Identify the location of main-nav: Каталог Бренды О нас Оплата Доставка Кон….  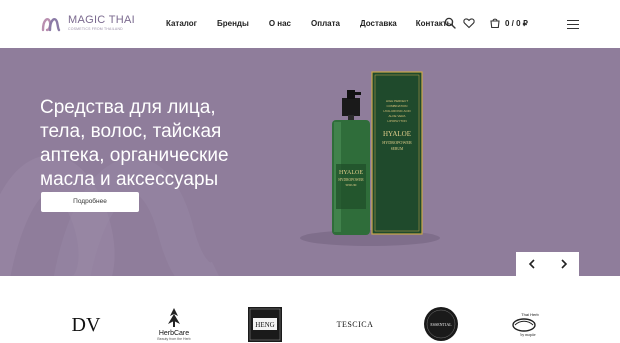
(309, 23).